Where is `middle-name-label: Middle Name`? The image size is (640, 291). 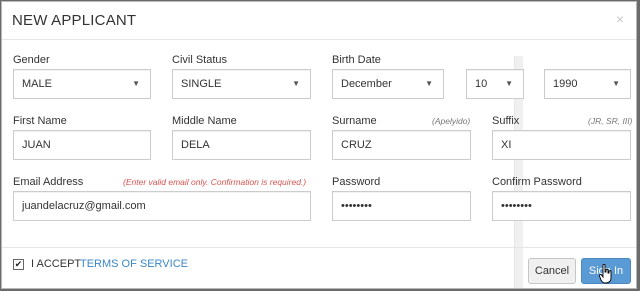 middle-name-label: Middle Name is located at coordinates (204, 121).